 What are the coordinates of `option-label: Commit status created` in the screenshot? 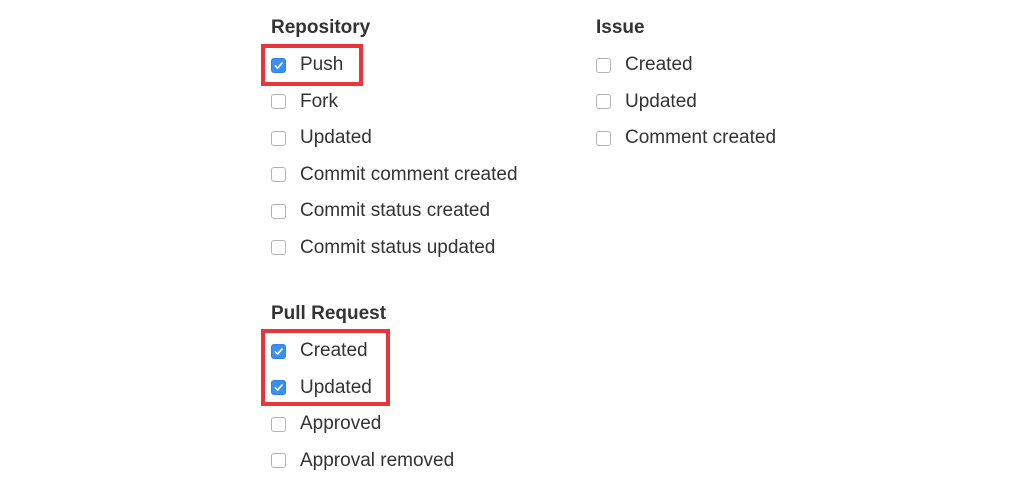 It's located at (395, 211).